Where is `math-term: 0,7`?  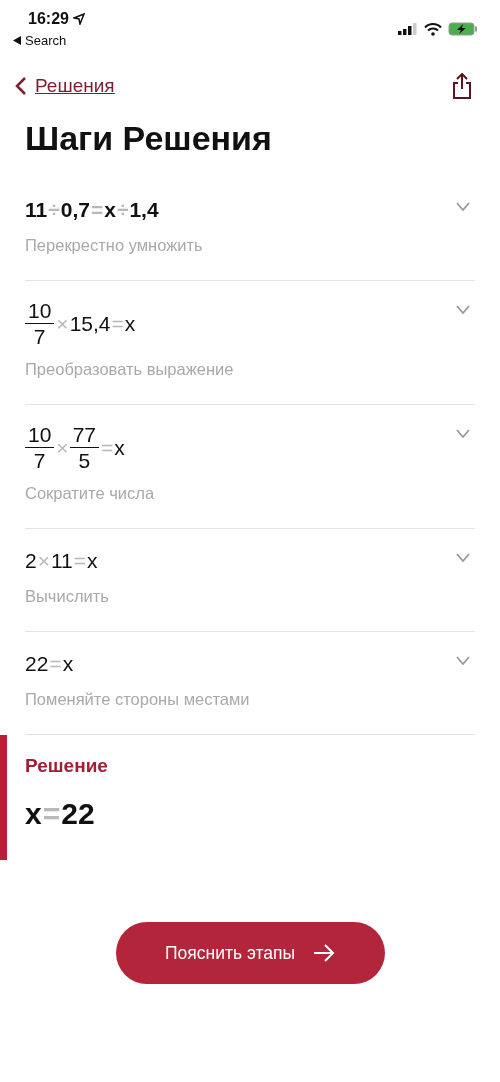
math-term: 0,7 is located at coordinates (75, 210).